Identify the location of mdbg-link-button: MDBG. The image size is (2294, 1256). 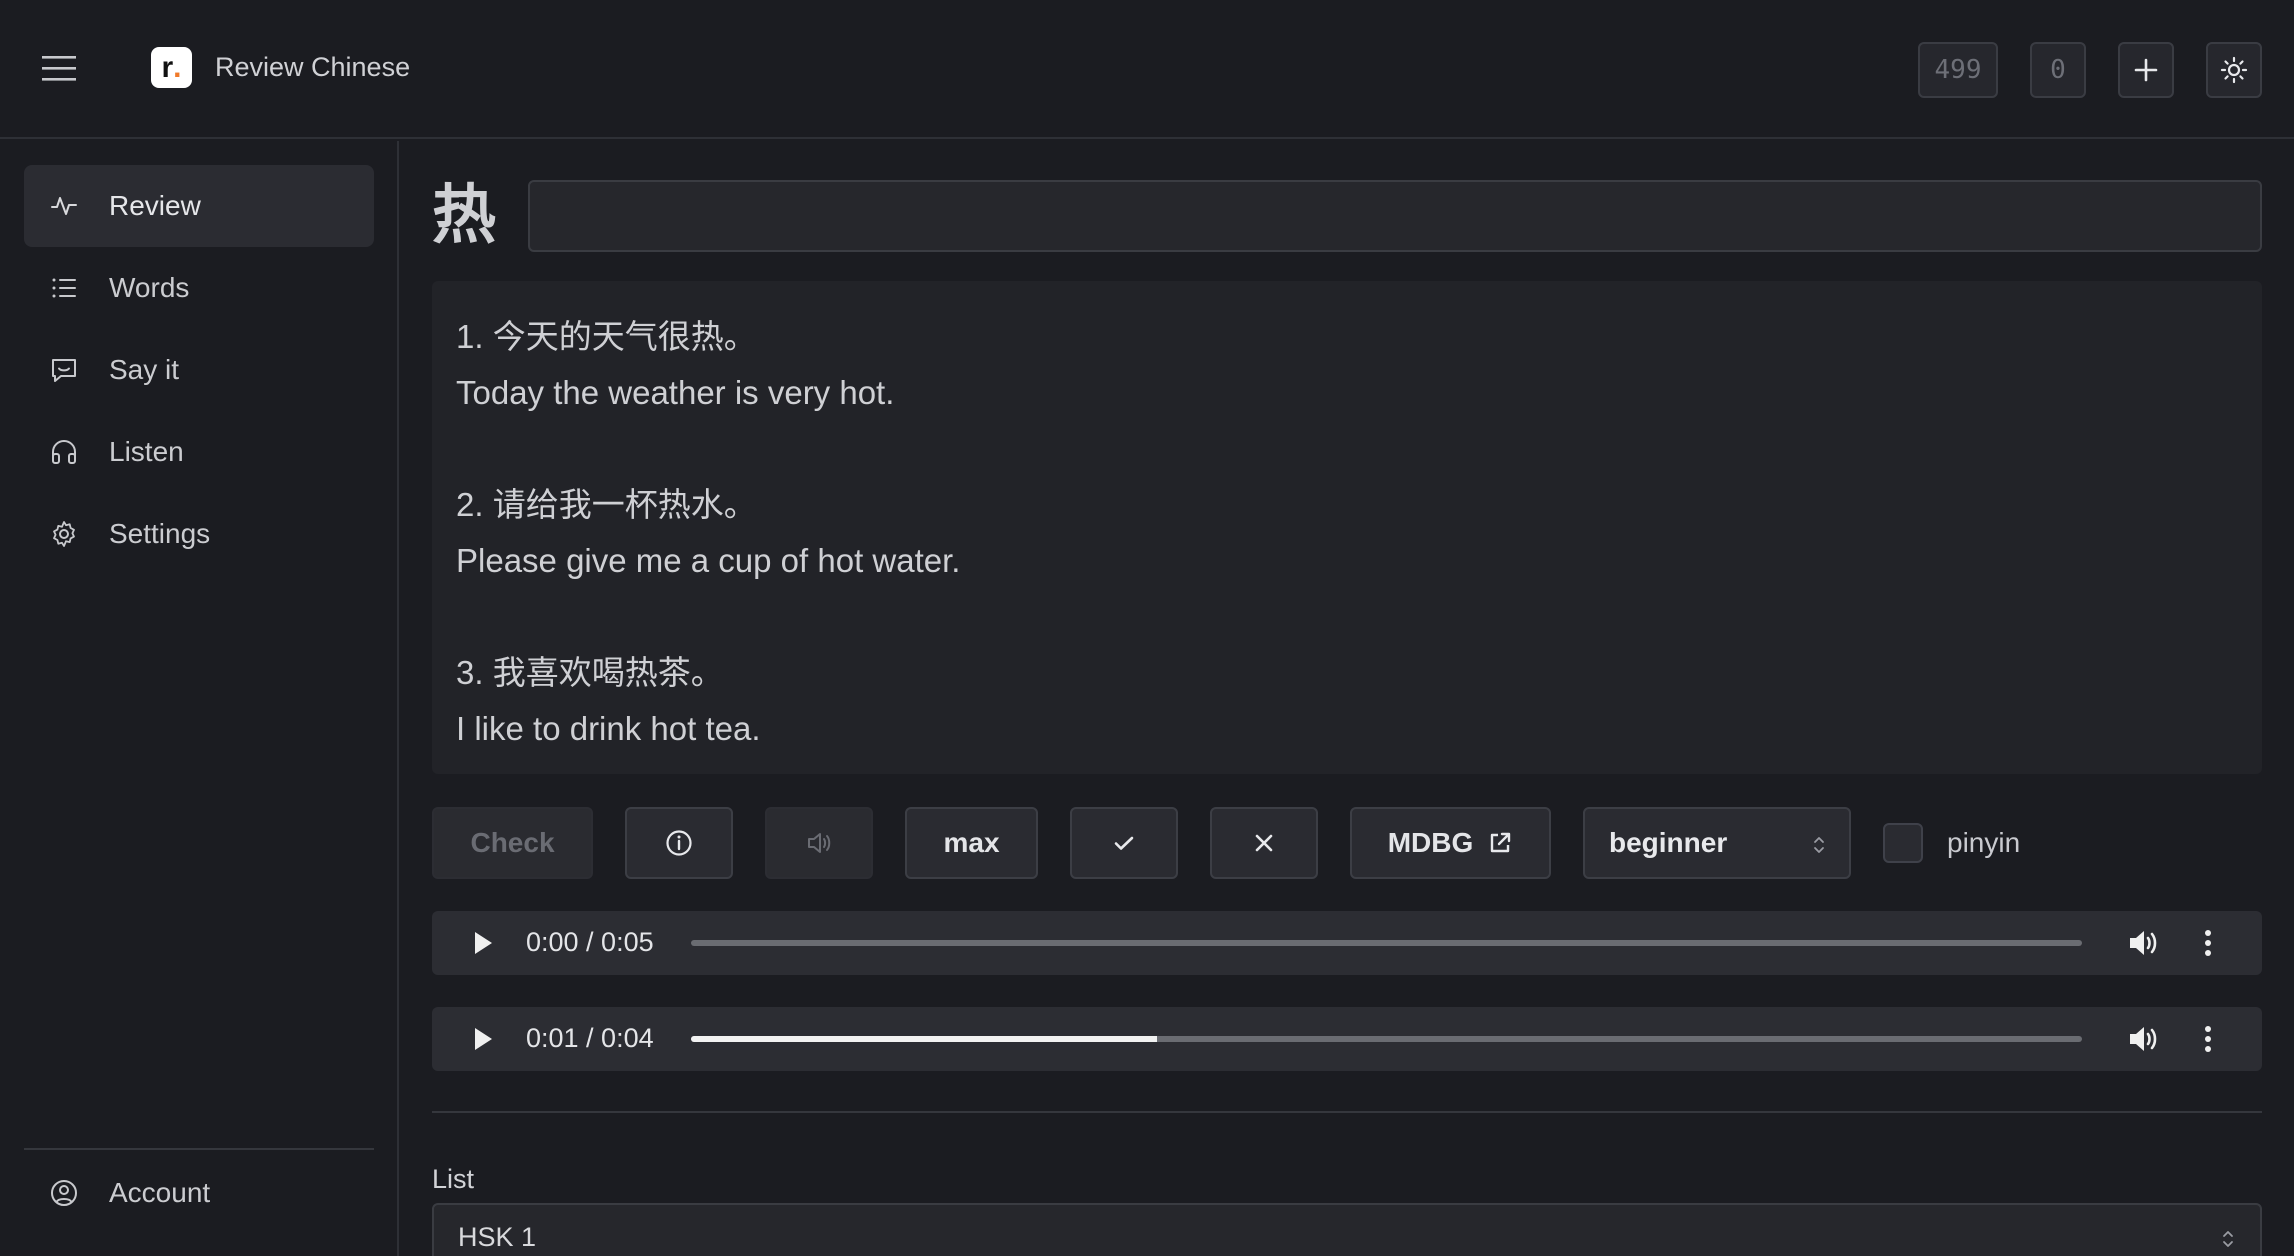
(1450, 843).